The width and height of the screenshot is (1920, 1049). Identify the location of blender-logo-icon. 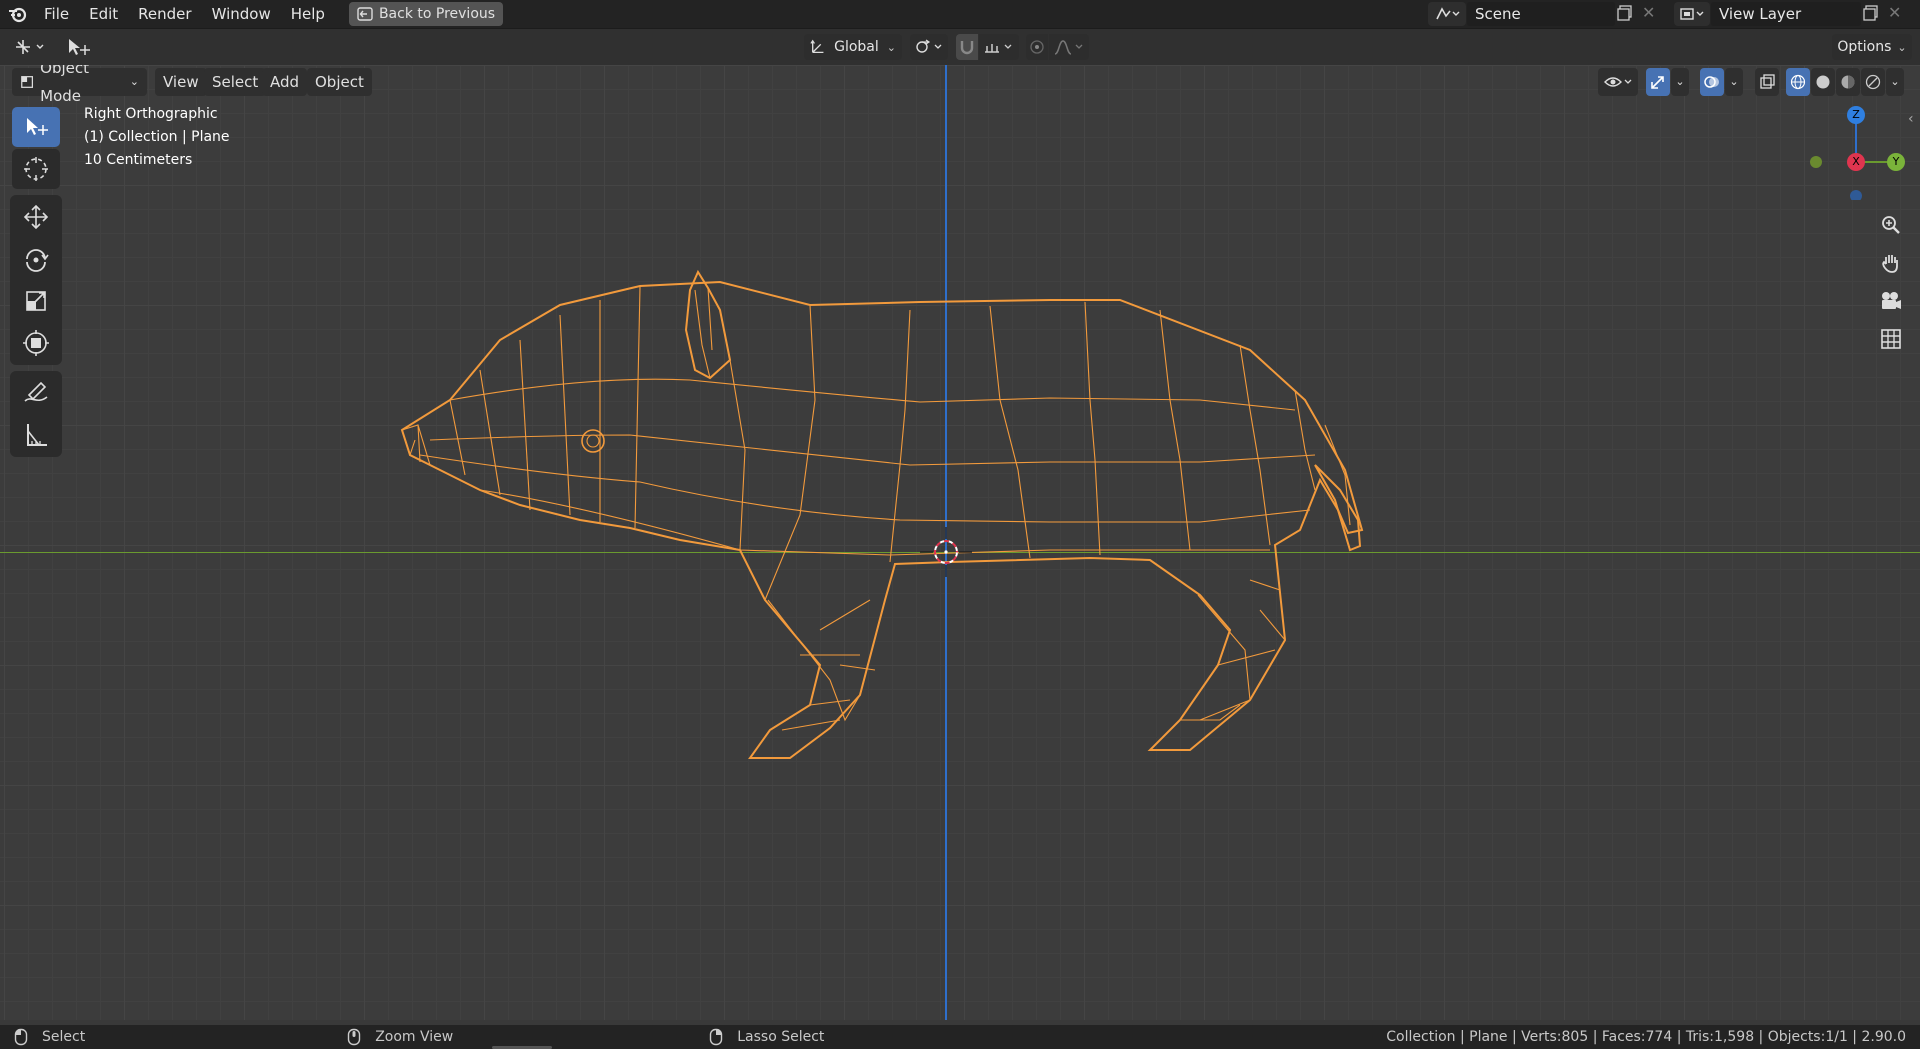
(17, 14).